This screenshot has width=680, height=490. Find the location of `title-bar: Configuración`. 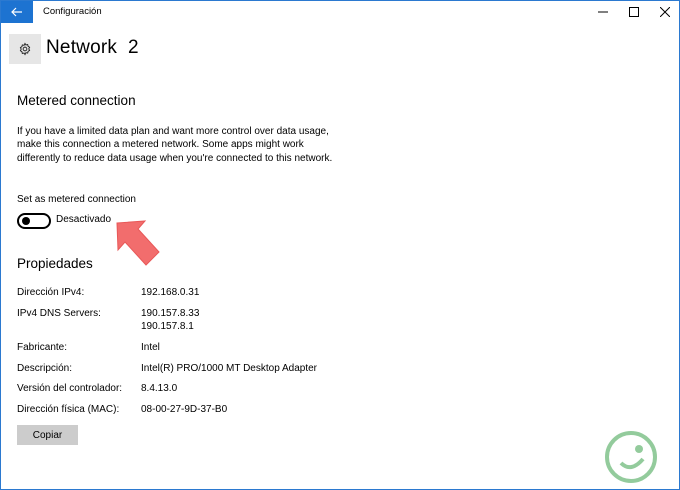

title-bar: Configuración is located at coordinates (340, 12).